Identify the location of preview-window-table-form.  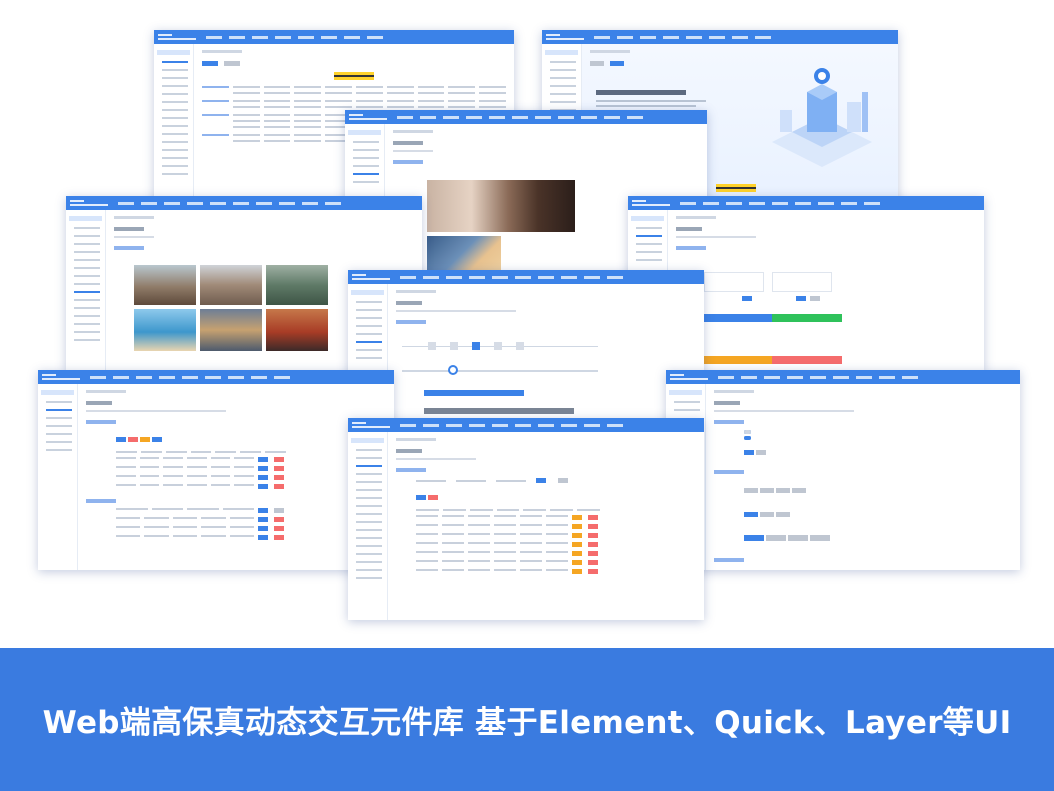
(216, 470).